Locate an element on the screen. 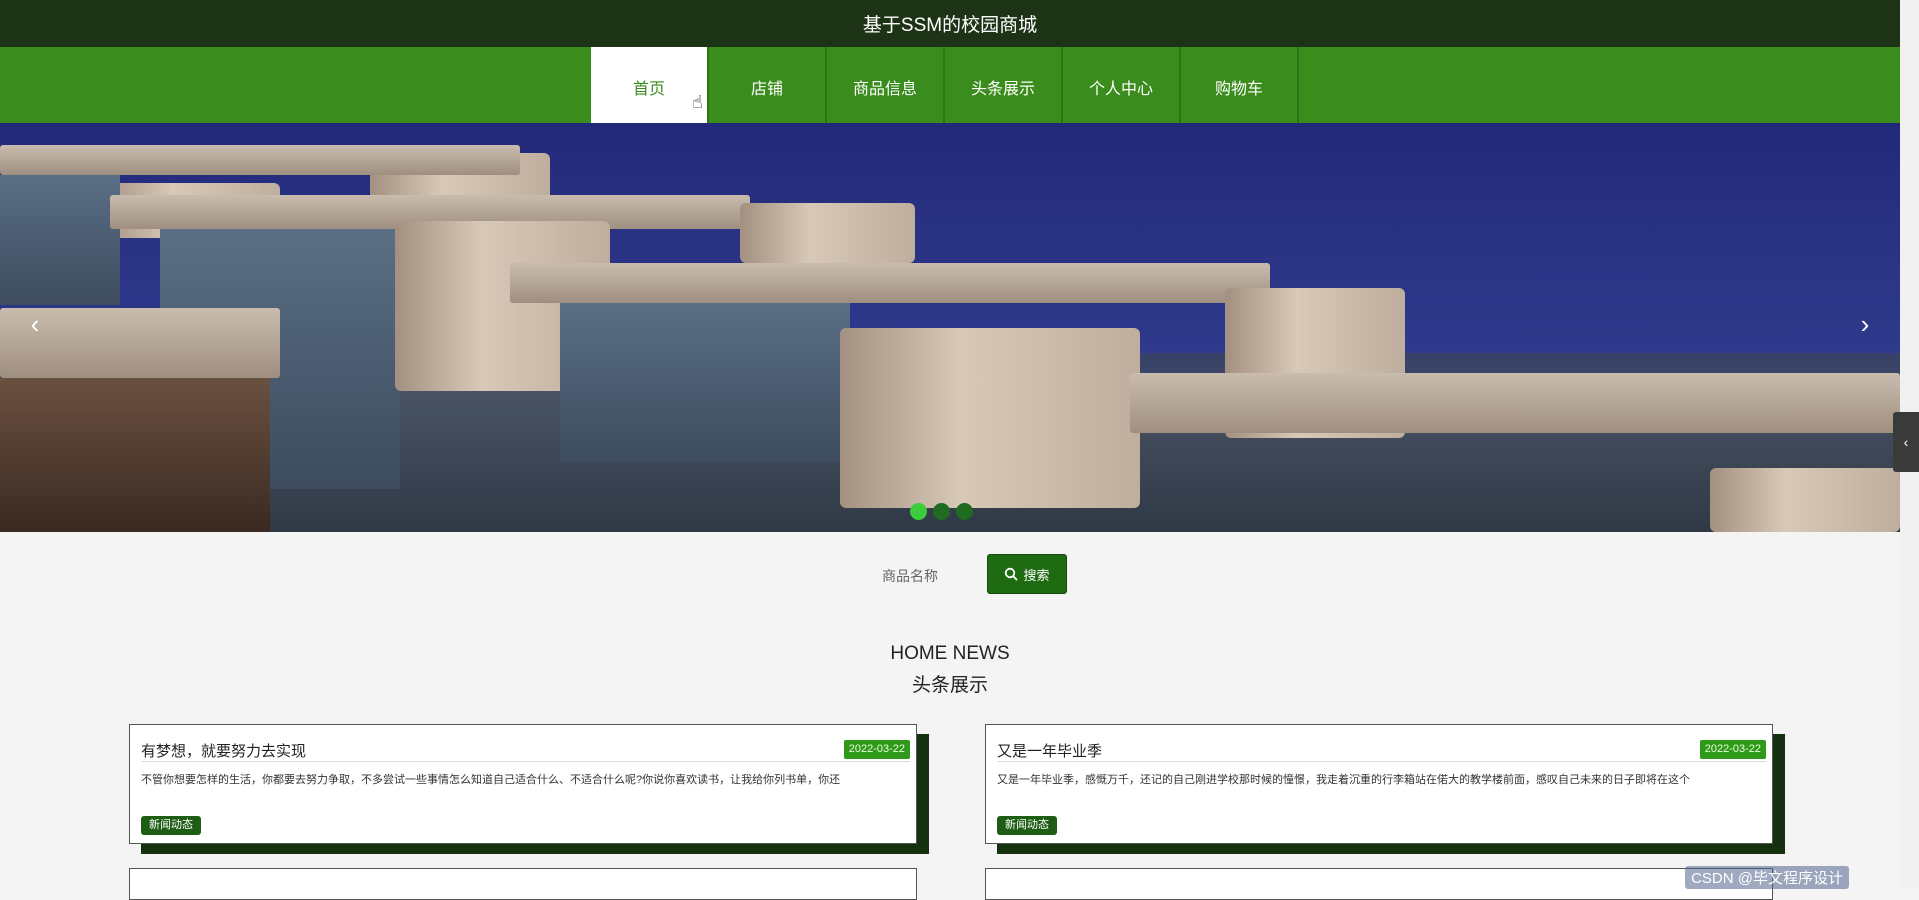 The height and width of the screenshot is (900, 1919). site-title: 基于SSM的校园商城 is located at coordinates (950, 25).